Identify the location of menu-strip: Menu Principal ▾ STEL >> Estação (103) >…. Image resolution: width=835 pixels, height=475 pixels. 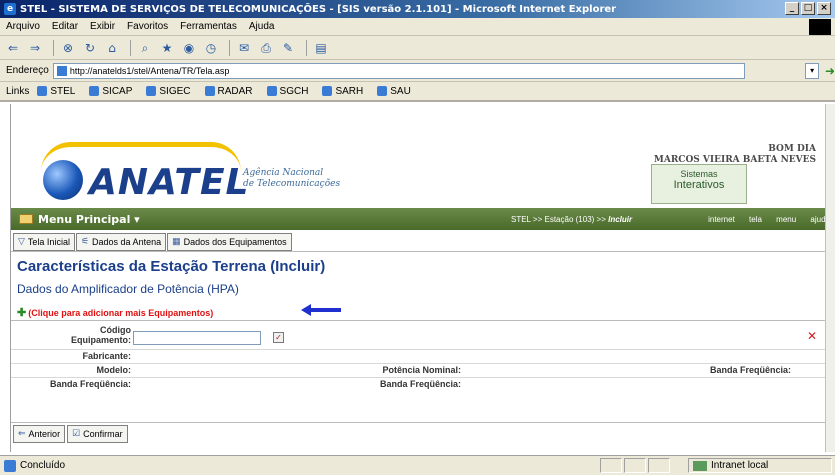
(423, 219).